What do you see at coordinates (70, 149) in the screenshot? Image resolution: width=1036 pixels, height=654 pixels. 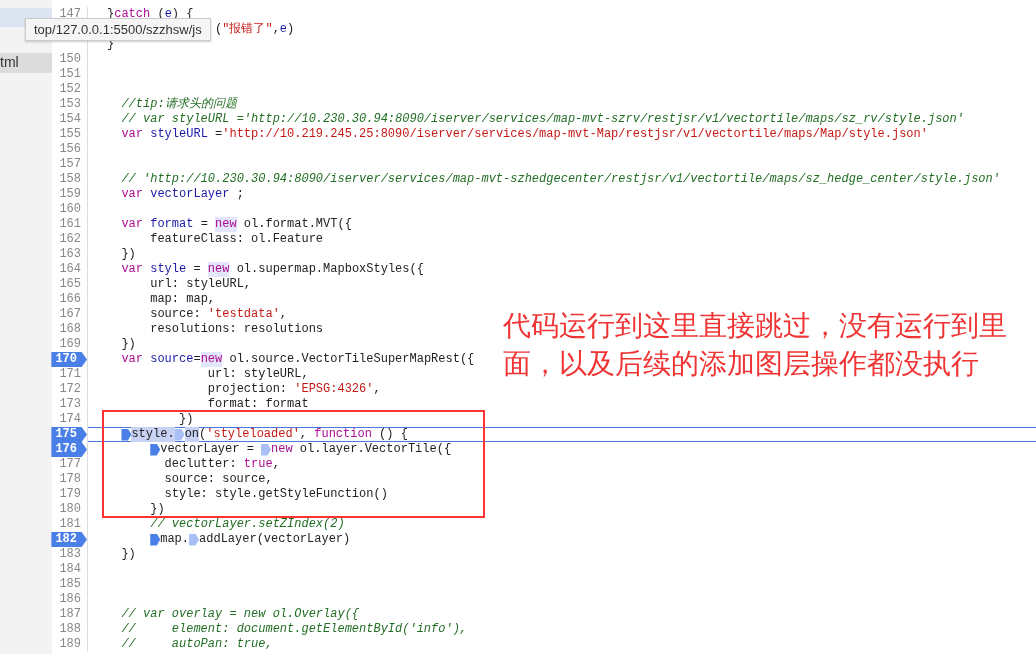 I see `line-number: 156` at bounding box center [70, 149].